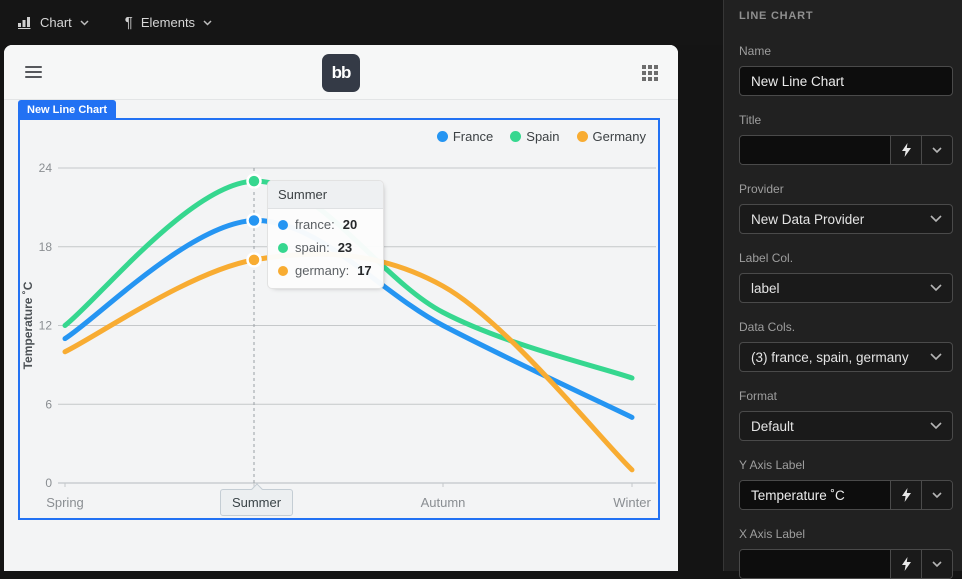 The height and width of the screenshot is (579, 962). I want to click on tooltip-value: 23, so click(345, 247).